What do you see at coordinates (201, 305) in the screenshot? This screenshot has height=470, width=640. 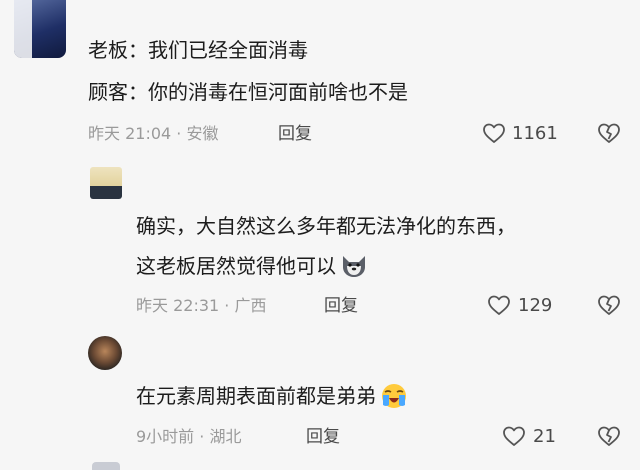 I see `comment-meta: 昨天 22:31 · 广西` at bounding box center [201, 305].